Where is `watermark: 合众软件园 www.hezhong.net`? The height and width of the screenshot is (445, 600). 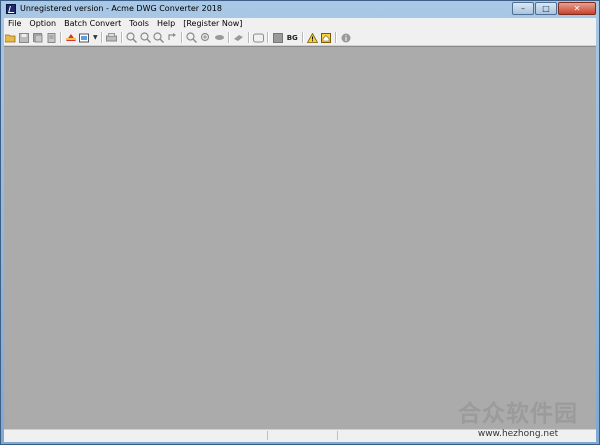 watermark: 合众软件园 www.hezhong.net is located at coordinates (518, 416).